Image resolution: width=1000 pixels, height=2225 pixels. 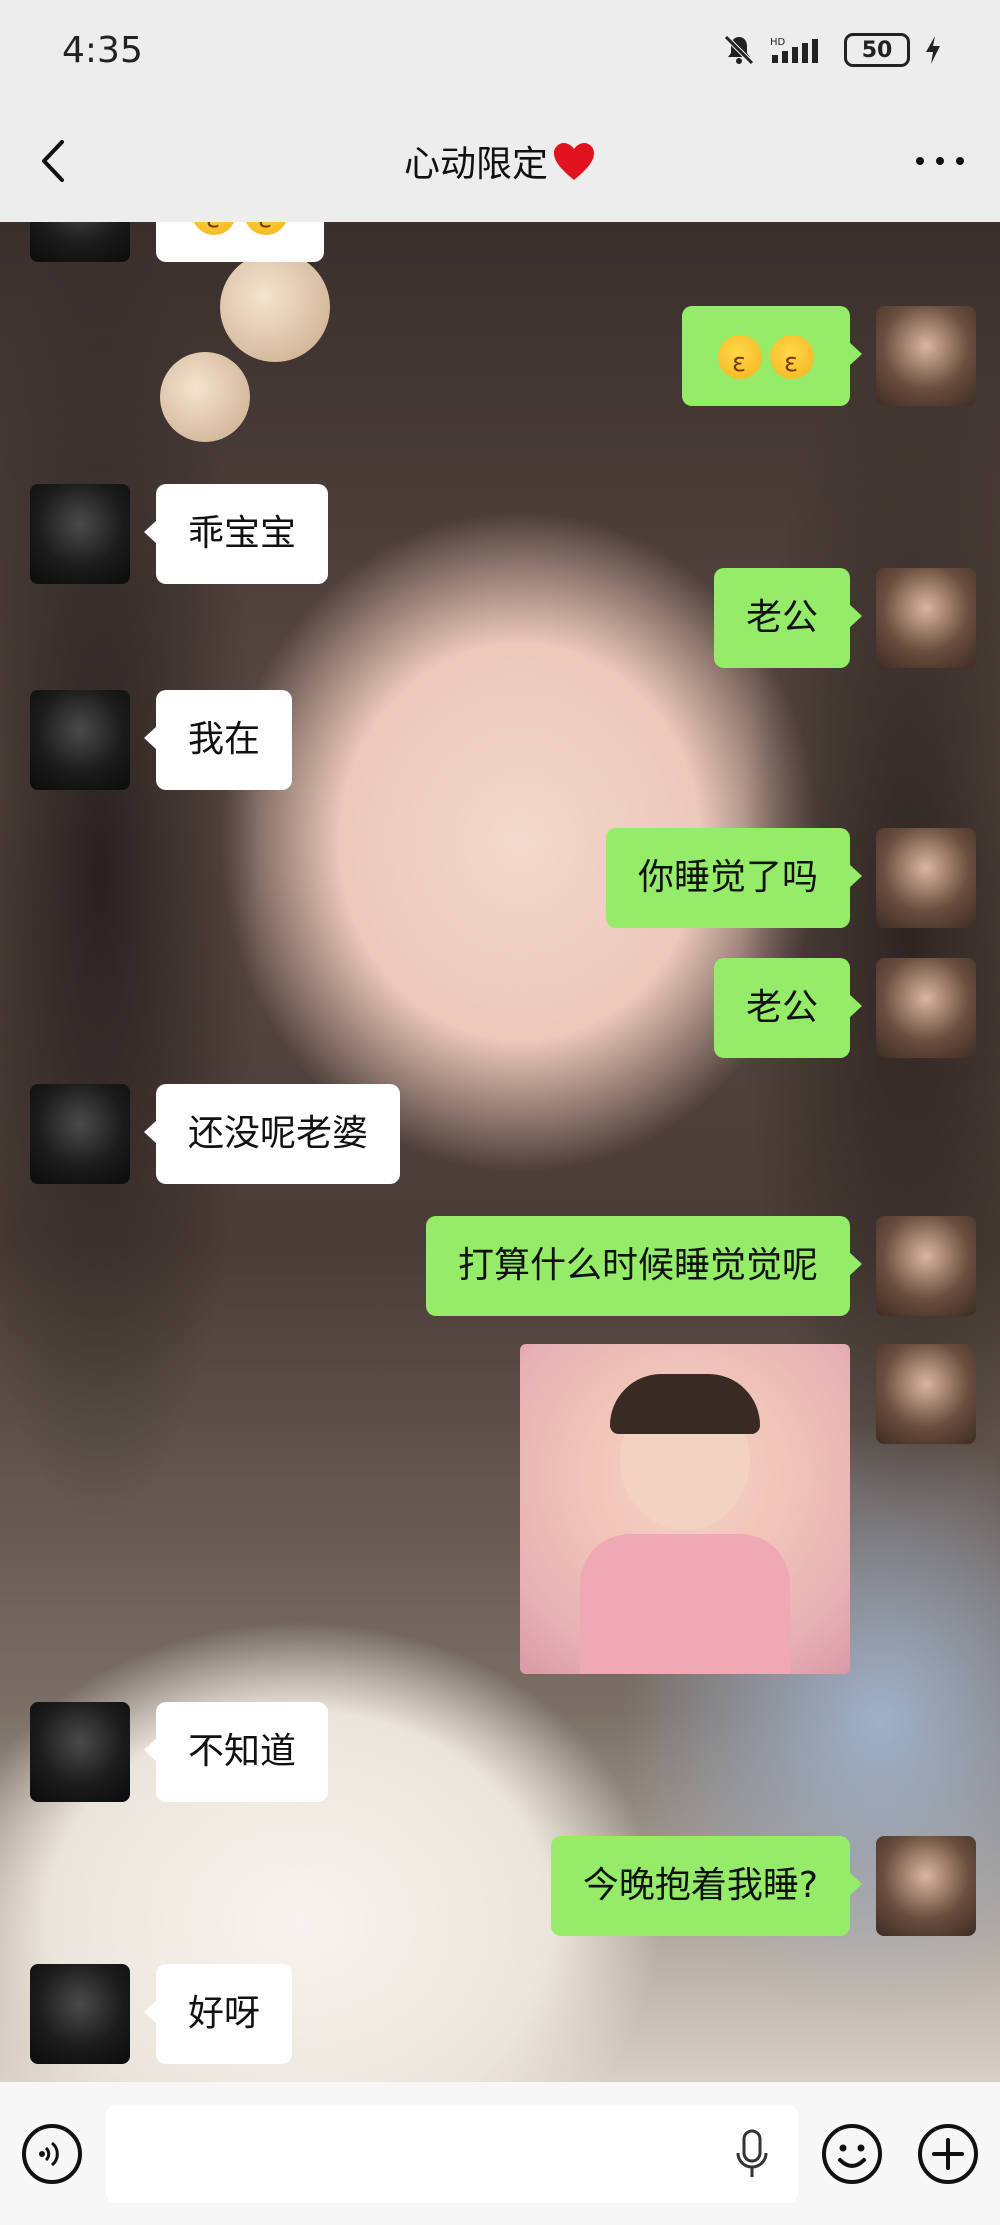 I want to click on message-bubble: 还没呢老婆, so click(x=272, y=1134).